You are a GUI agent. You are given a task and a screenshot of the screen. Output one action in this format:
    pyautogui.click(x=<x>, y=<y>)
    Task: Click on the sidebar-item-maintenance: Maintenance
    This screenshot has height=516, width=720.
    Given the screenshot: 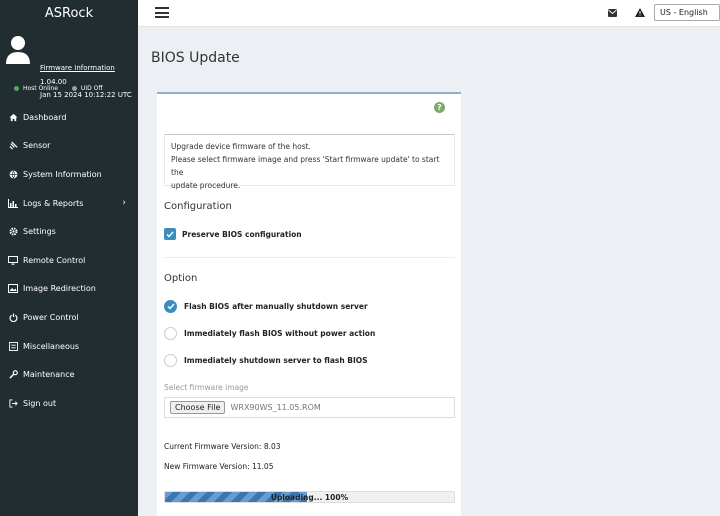 What is the action you would take?
    pyautogui.click(x=69, y=374)
    